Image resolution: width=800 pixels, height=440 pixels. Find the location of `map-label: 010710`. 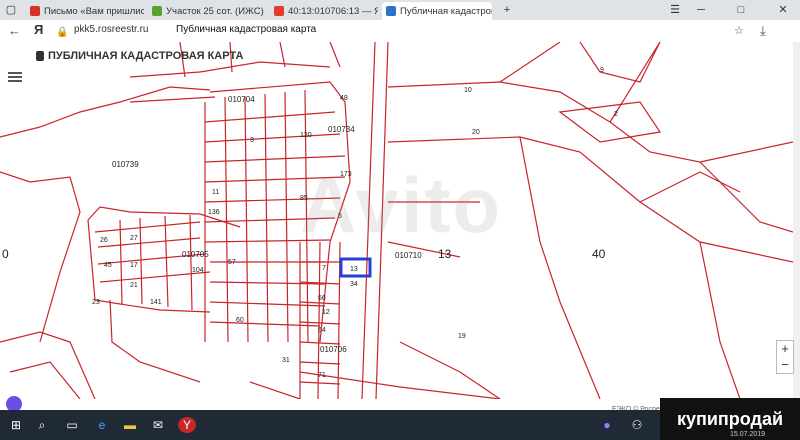

map-label: 010710 is located at coordinates (408, 255).